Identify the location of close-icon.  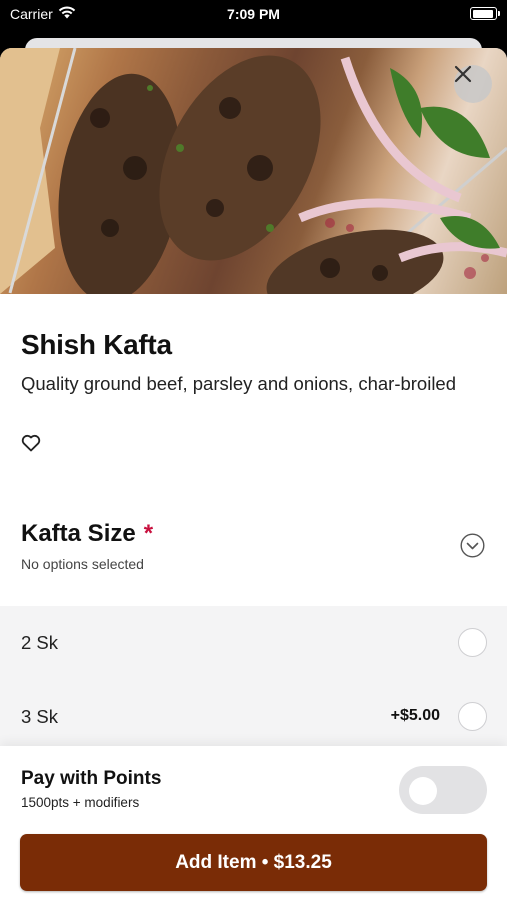
(463, 74).